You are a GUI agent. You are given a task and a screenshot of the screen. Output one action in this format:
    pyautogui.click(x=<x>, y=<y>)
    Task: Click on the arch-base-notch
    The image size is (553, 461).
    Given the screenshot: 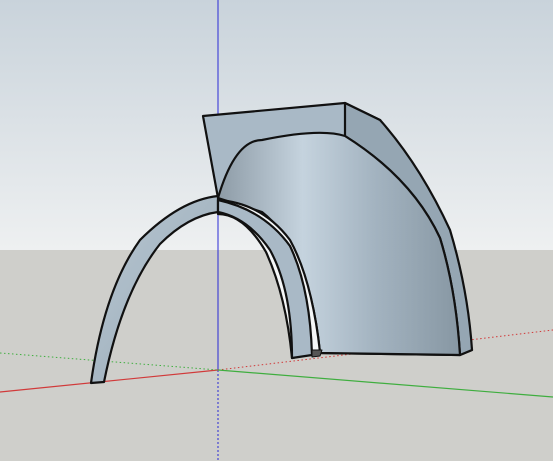 What is the action you would take?
    pyautogui.click(x=317, y=353)
    